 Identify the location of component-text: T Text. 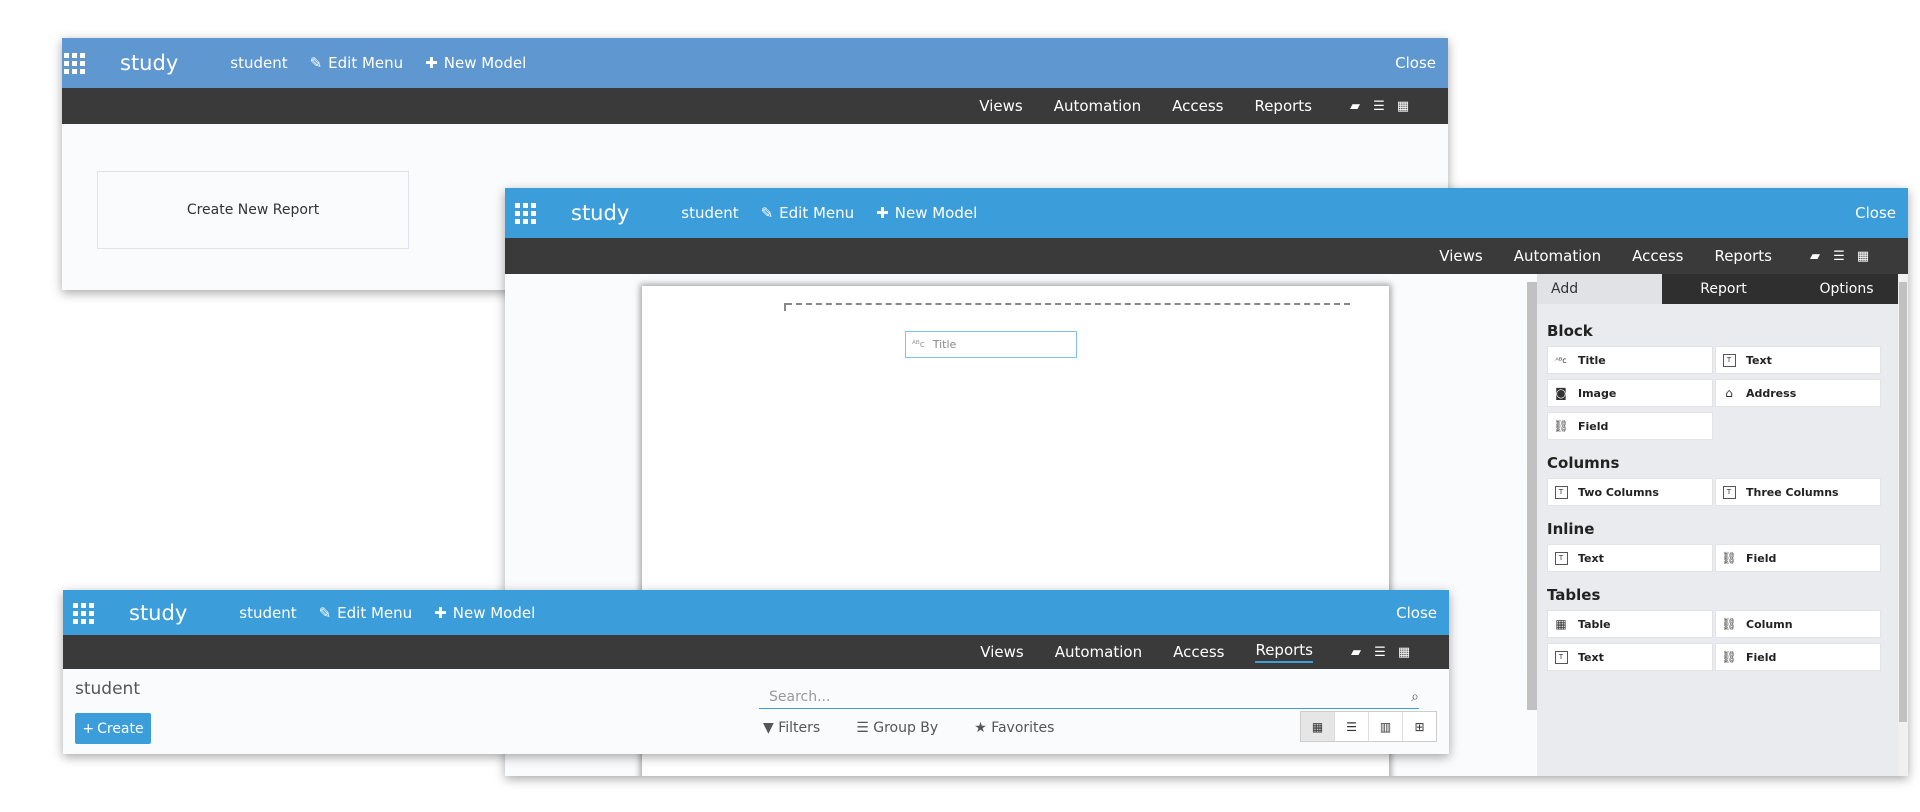
(1798, 360).